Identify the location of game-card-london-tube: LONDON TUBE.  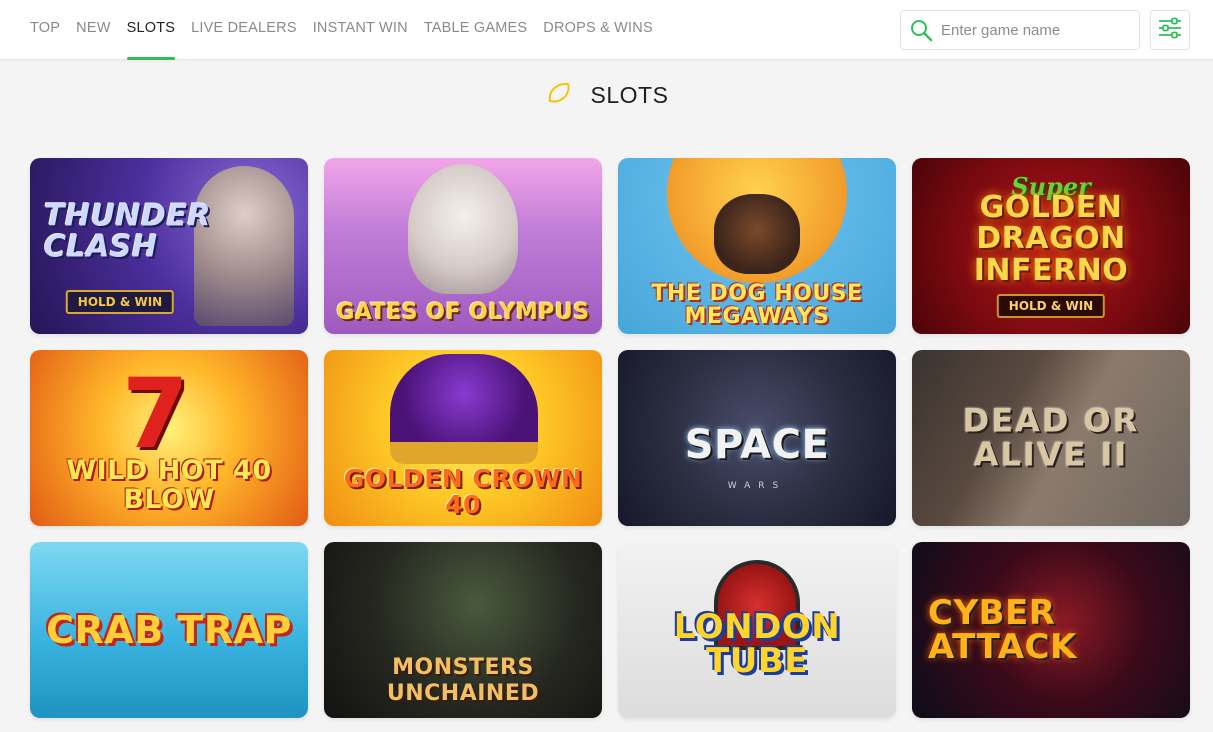
(757, 630).